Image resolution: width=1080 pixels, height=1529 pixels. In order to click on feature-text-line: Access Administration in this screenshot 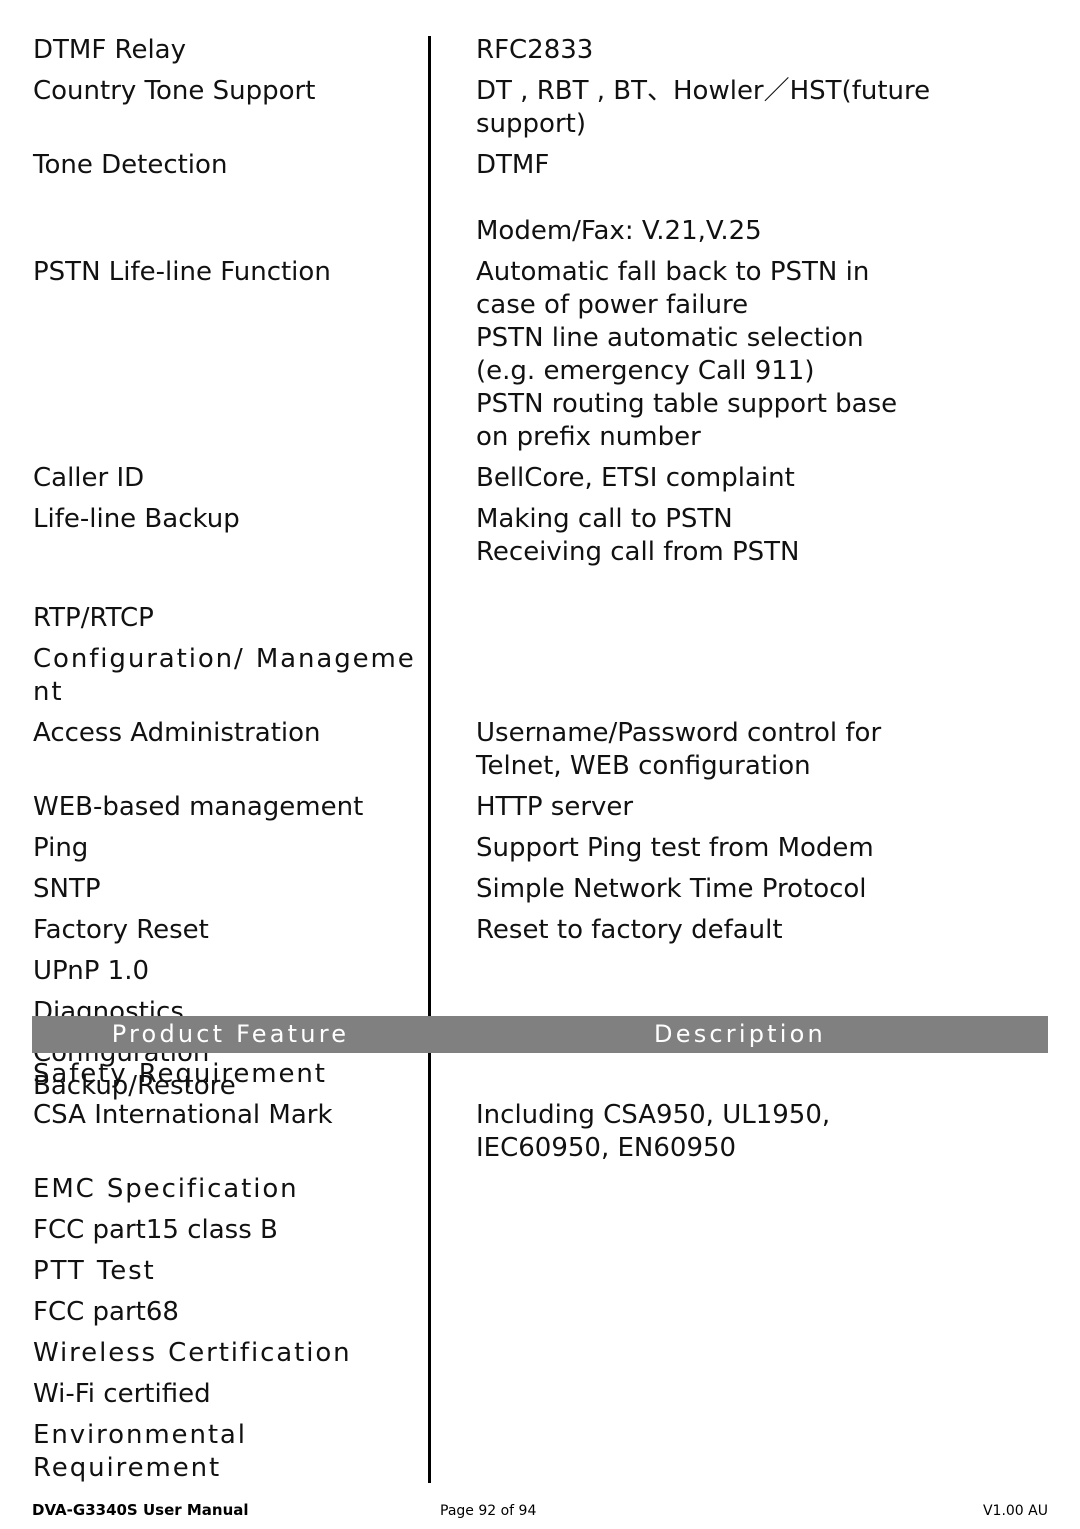, I will do `click(177, 733)`.